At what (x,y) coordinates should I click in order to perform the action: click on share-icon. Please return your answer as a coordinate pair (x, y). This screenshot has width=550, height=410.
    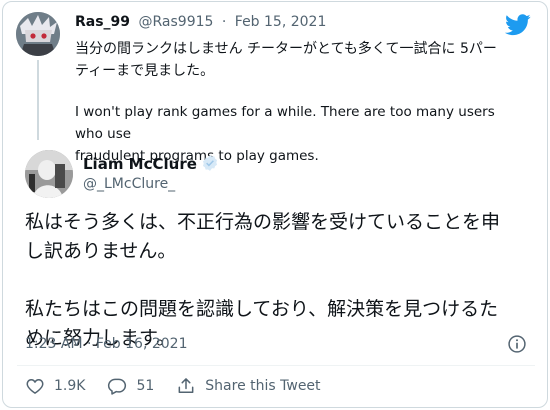
    Looking at the image, I should click on (186, 385).